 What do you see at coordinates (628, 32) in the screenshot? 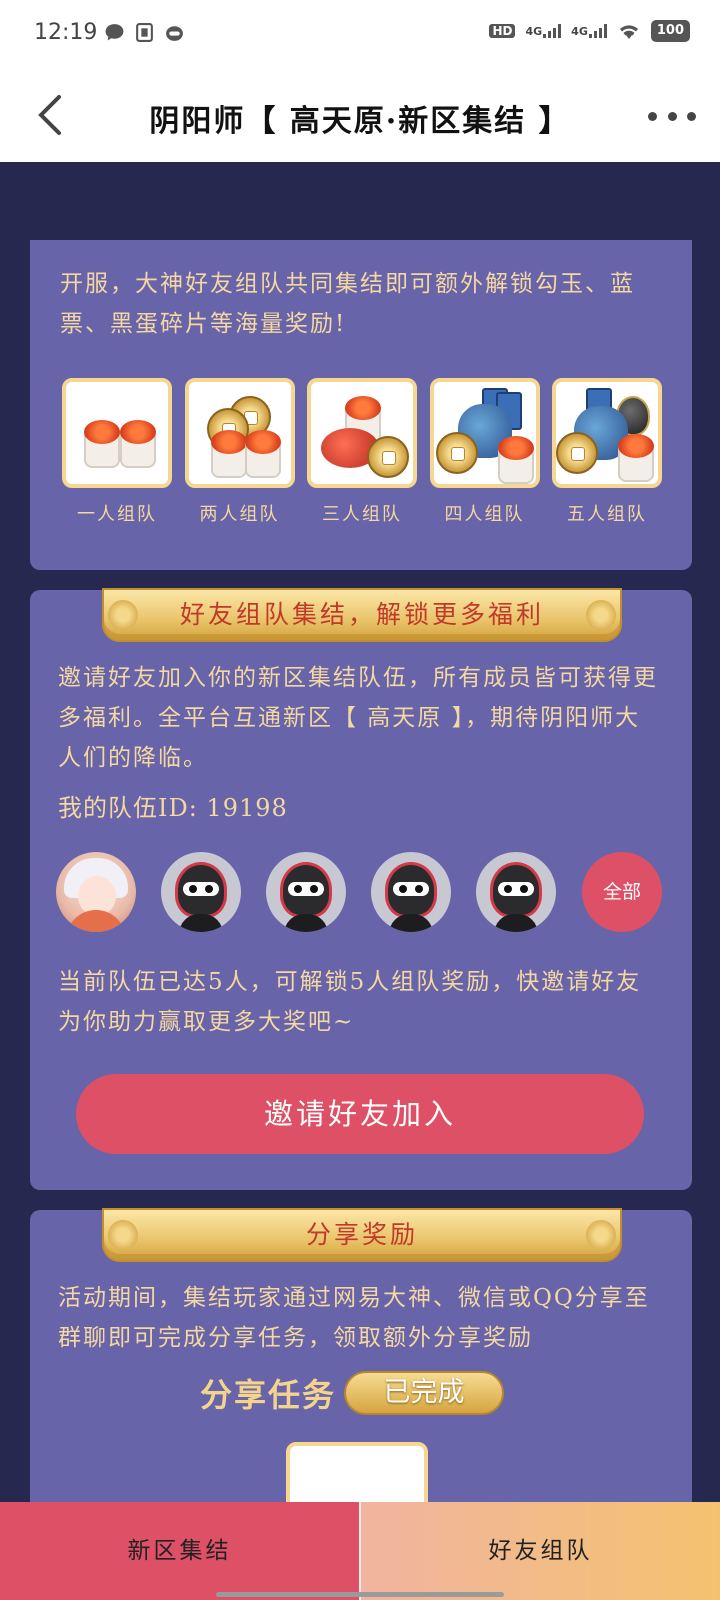
I see `wifi-icon` at bounding box center [628, 32].